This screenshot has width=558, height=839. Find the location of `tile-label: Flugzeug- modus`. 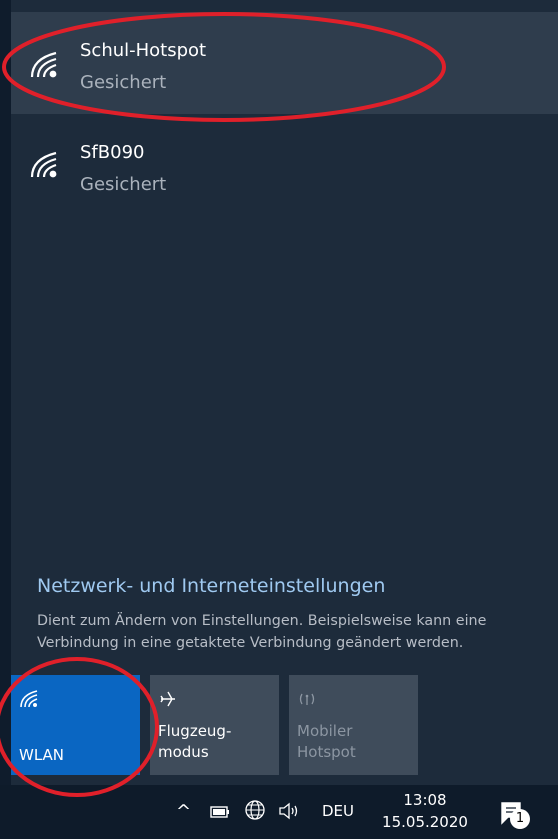

tile-label: Flugzeug- modus is located at coordinates (195, 741).